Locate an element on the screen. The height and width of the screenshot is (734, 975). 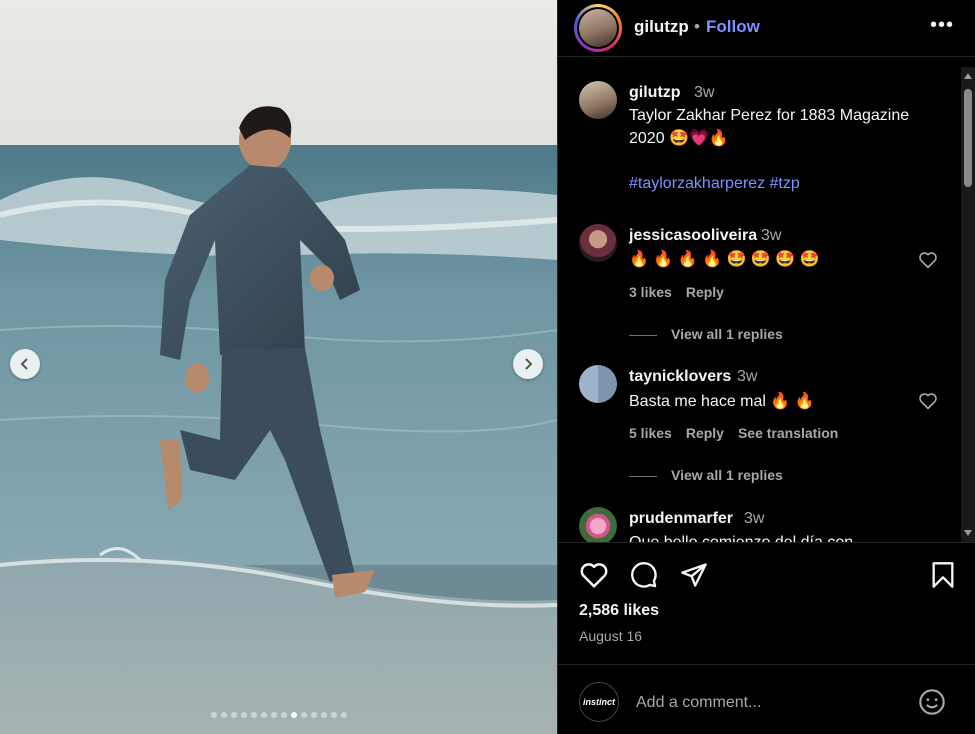
likes-count: 2,586 likes is located at coordinates (619, 611).